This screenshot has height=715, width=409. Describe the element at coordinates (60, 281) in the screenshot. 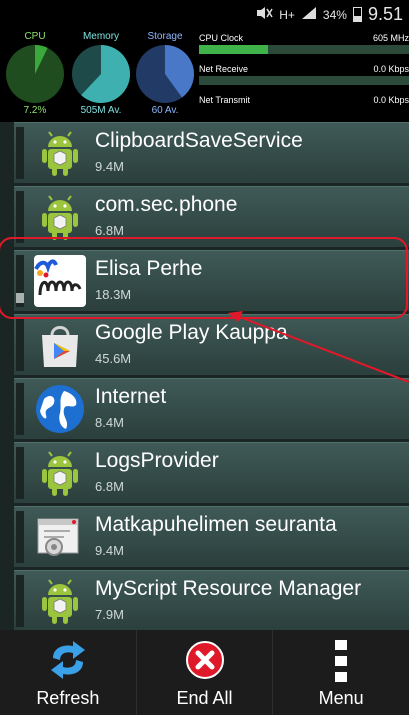

I see `elisa-perhe-icon` at that location.